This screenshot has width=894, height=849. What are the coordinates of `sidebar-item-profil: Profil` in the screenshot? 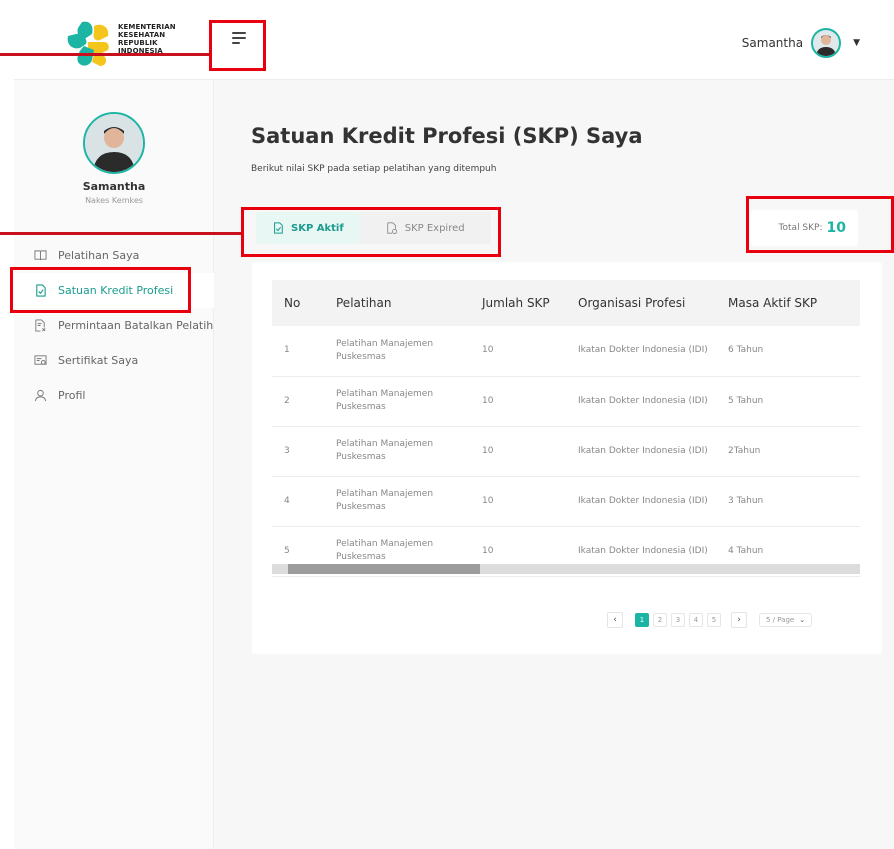 It's located at (114, 395).